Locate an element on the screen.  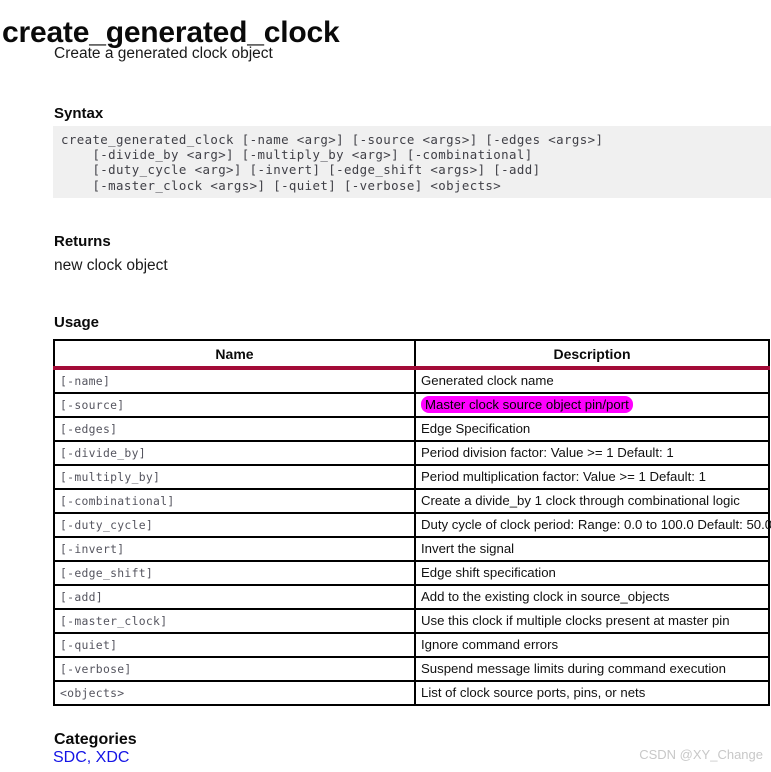
table-cell-name: [-add] is located at coordinates (235, 596).